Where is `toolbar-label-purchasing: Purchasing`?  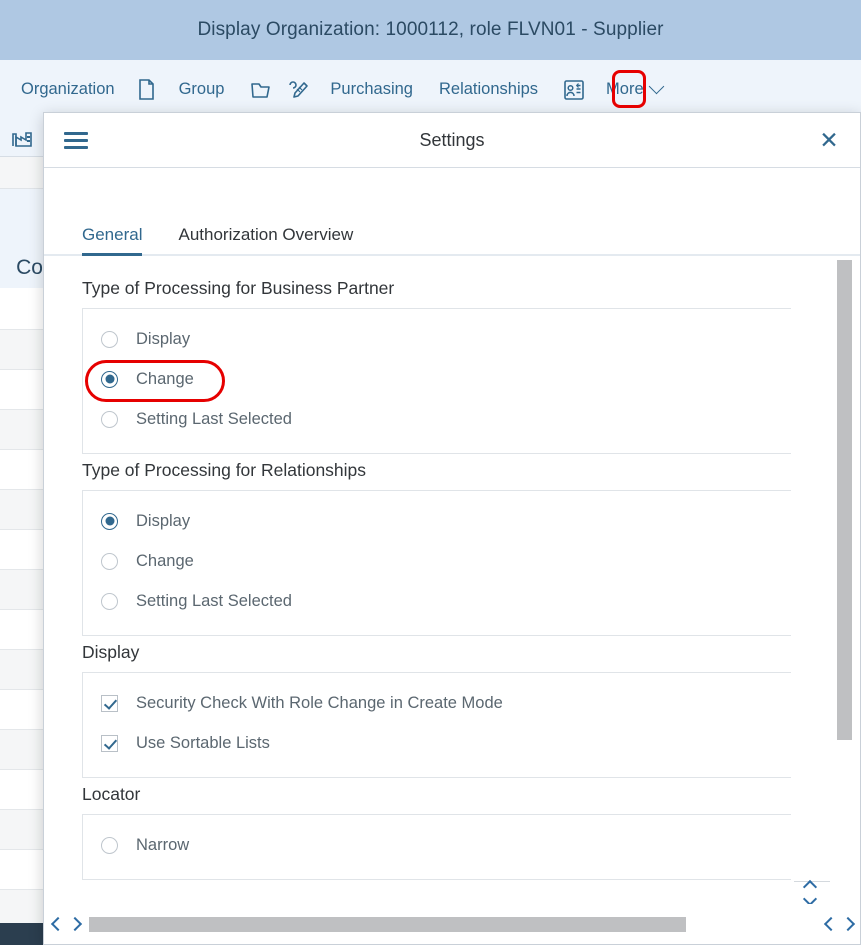 toolbar-label-purchasing: Purchasing is located at coordinates (371, 89).